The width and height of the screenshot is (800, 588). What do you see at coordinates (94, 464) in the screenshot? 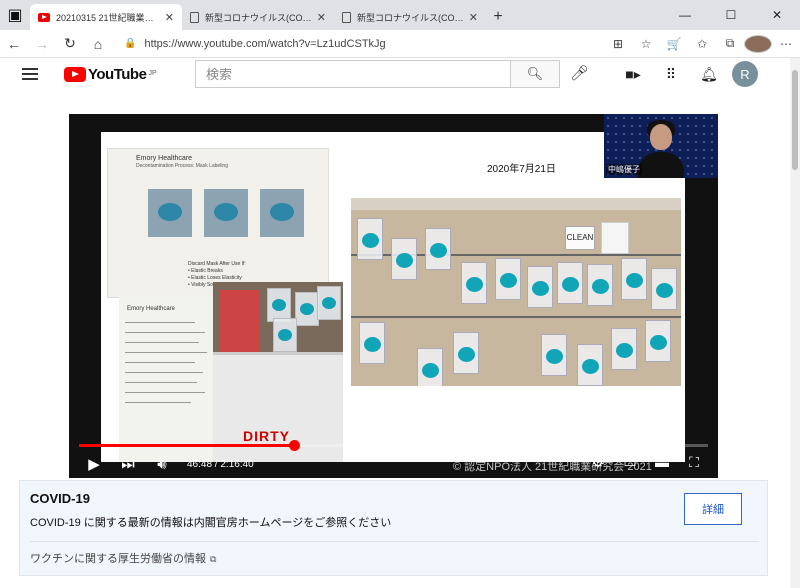
I see `play-icon: ▶` at bounding box center [94, 464].